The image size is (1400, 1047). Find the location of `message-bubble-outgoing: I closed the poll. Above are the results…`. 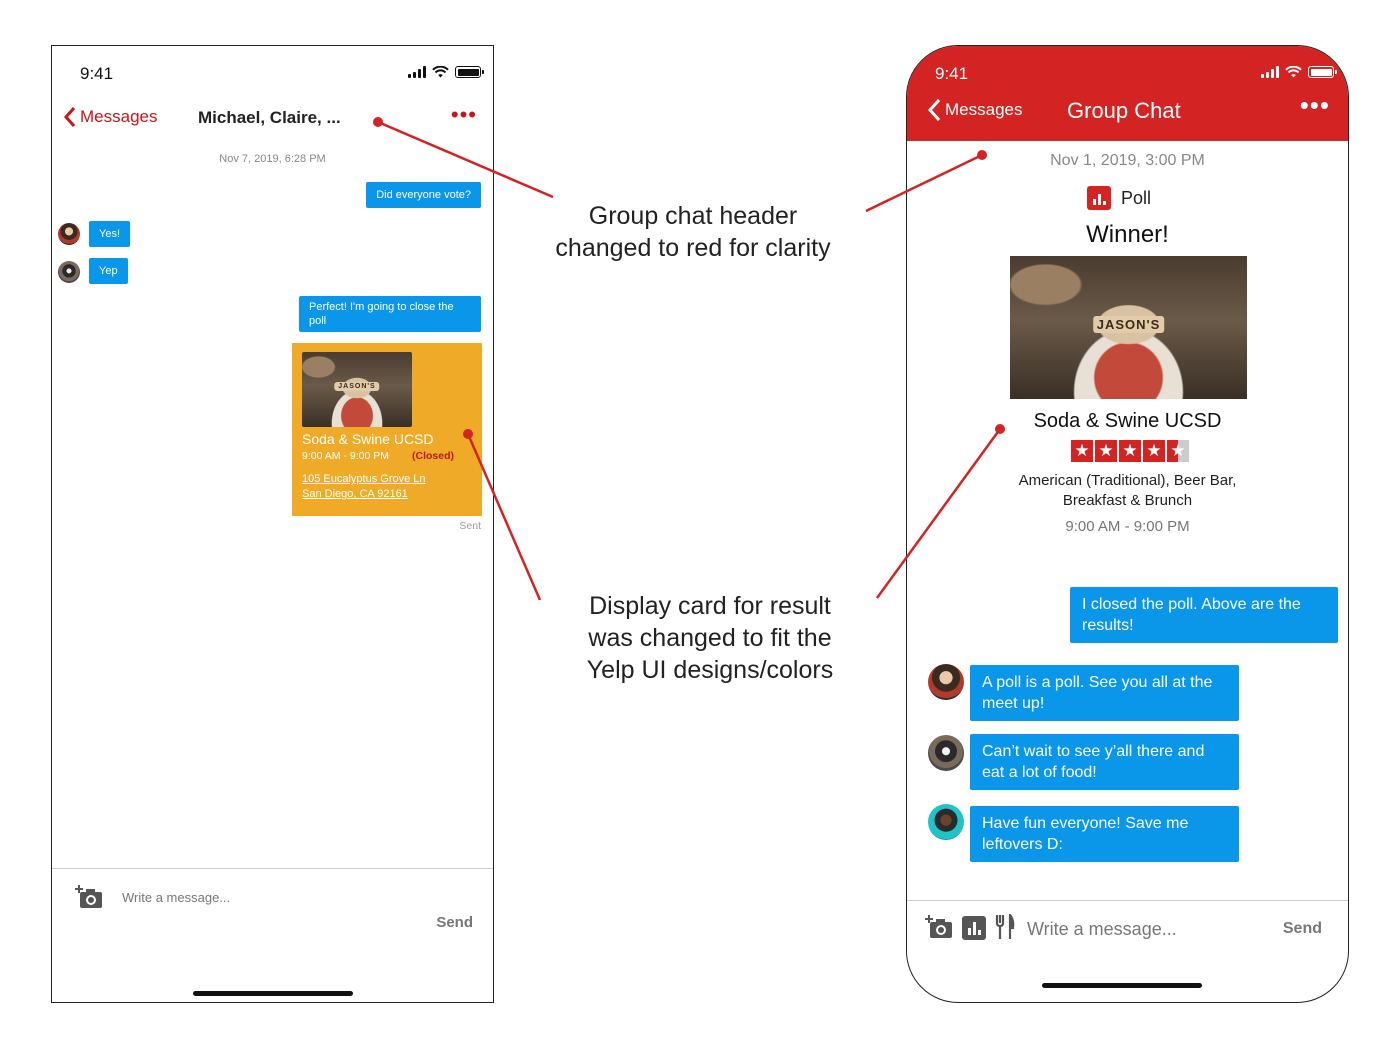

message-bubble-outgoing: I closed the poll. Above are the results… is located at coordinates (1204, 615).